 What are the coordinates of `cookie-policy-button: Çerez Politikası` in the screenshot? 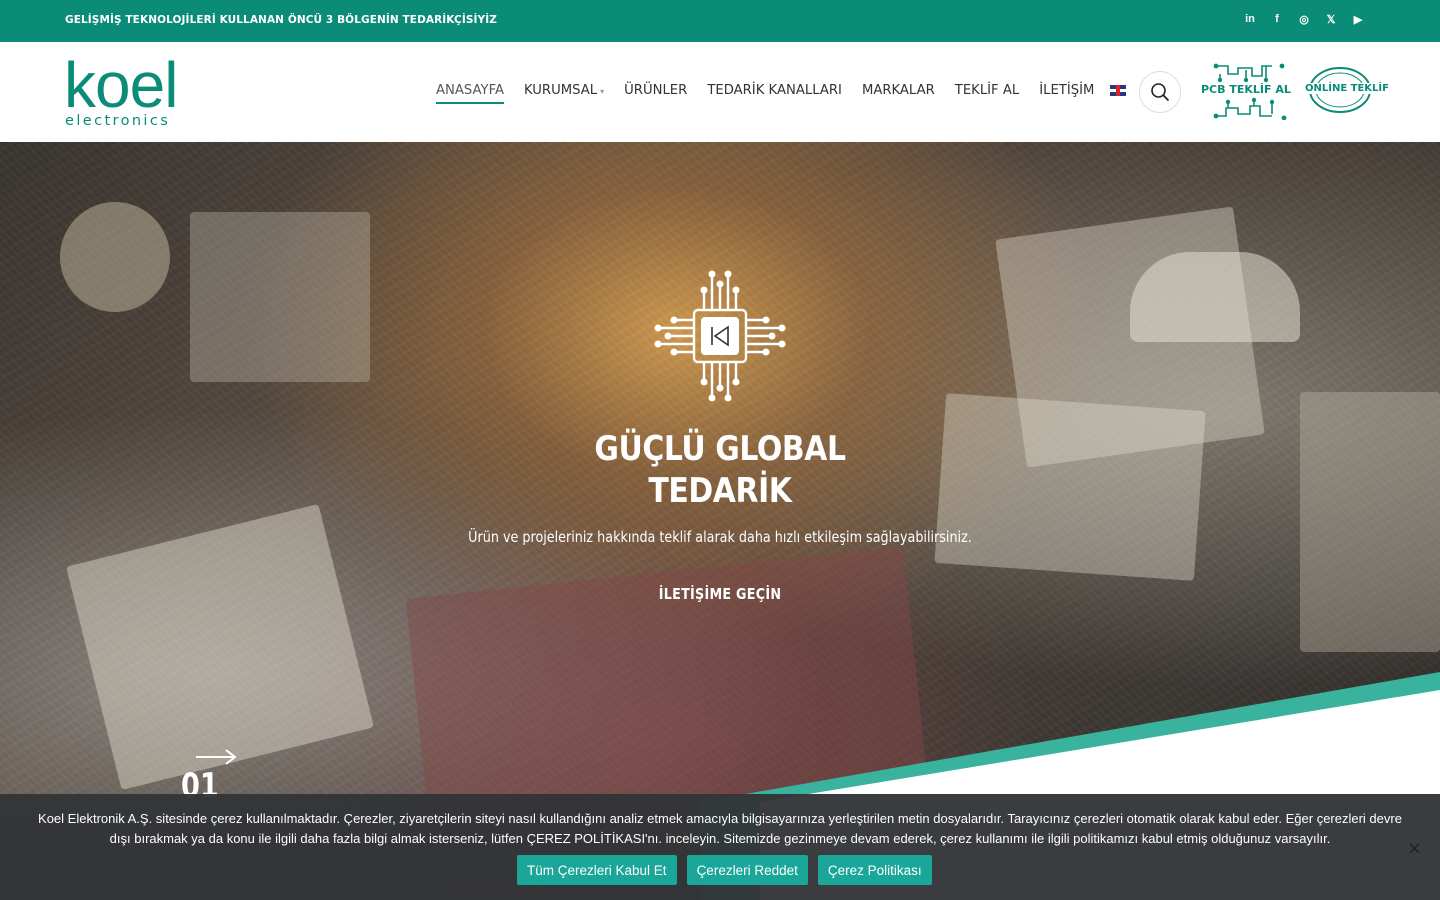 It's located at (874, 870).